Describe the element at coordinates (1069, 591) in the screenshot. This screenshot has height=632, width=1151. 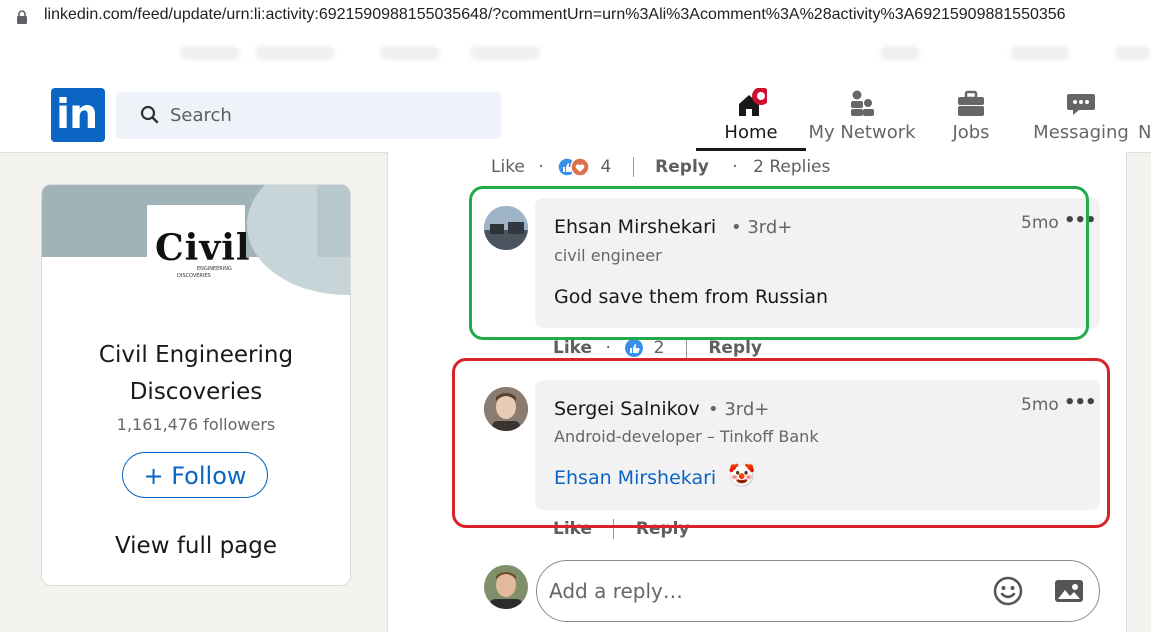
I see `image-icon` at that location.